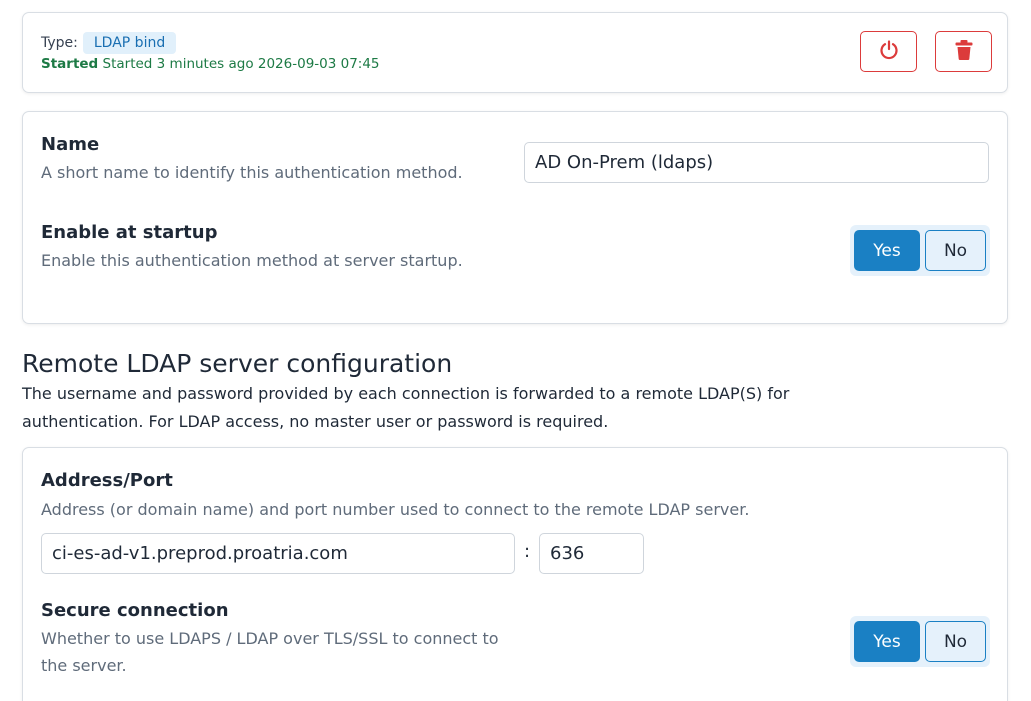 Image resolution: width=1031 pixels, height=701 pixels. Describe the element at coordinates (591, 553) in the screenshot. I see `port-input: 636` at that location.